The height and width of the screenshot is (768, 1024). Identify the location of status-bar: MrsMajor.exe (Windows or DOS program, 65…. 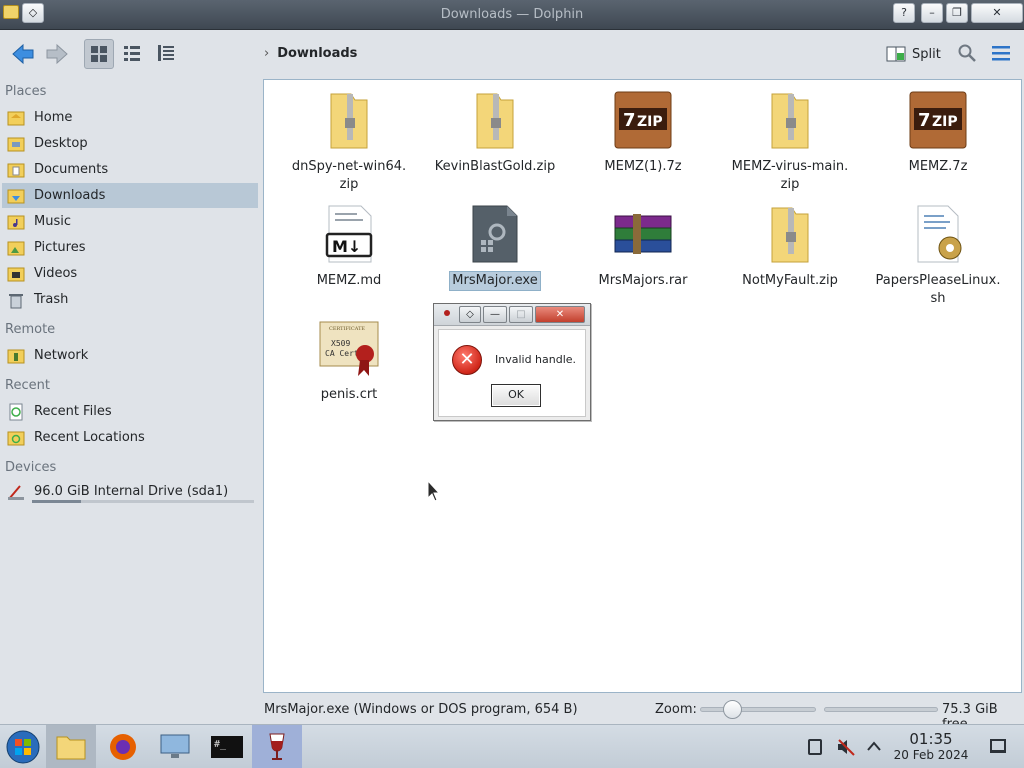
(512, 714).